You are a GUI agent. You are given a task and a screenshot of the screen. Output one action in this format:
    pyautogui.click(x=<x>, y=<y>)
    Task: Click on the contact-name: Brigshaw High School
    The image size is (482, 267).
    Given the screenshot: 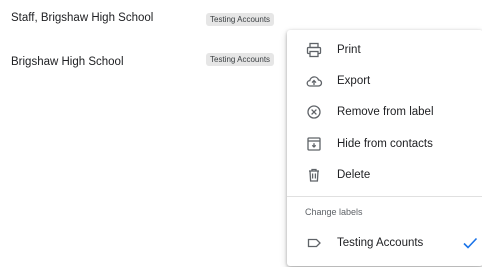 What is the action you would take?
    pyautogui.click(x=67, y=62)
    